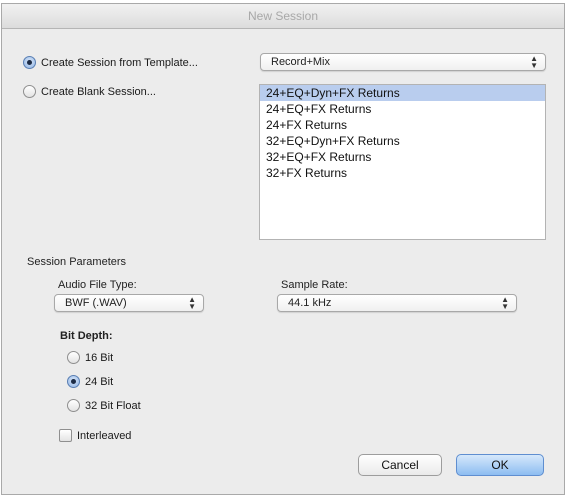  I want to click on bit-depth-32-float-option: 32 Bit Float, so click(104, 405).